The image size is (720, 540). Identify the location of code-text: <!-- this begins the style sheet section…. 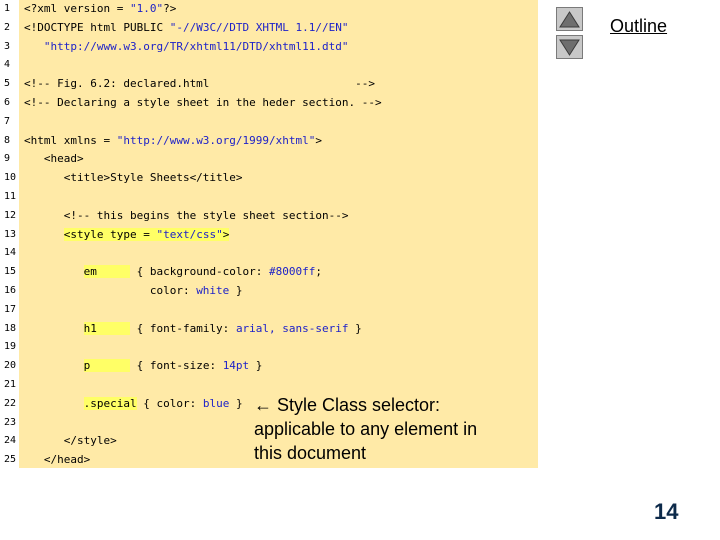
(186, 216).